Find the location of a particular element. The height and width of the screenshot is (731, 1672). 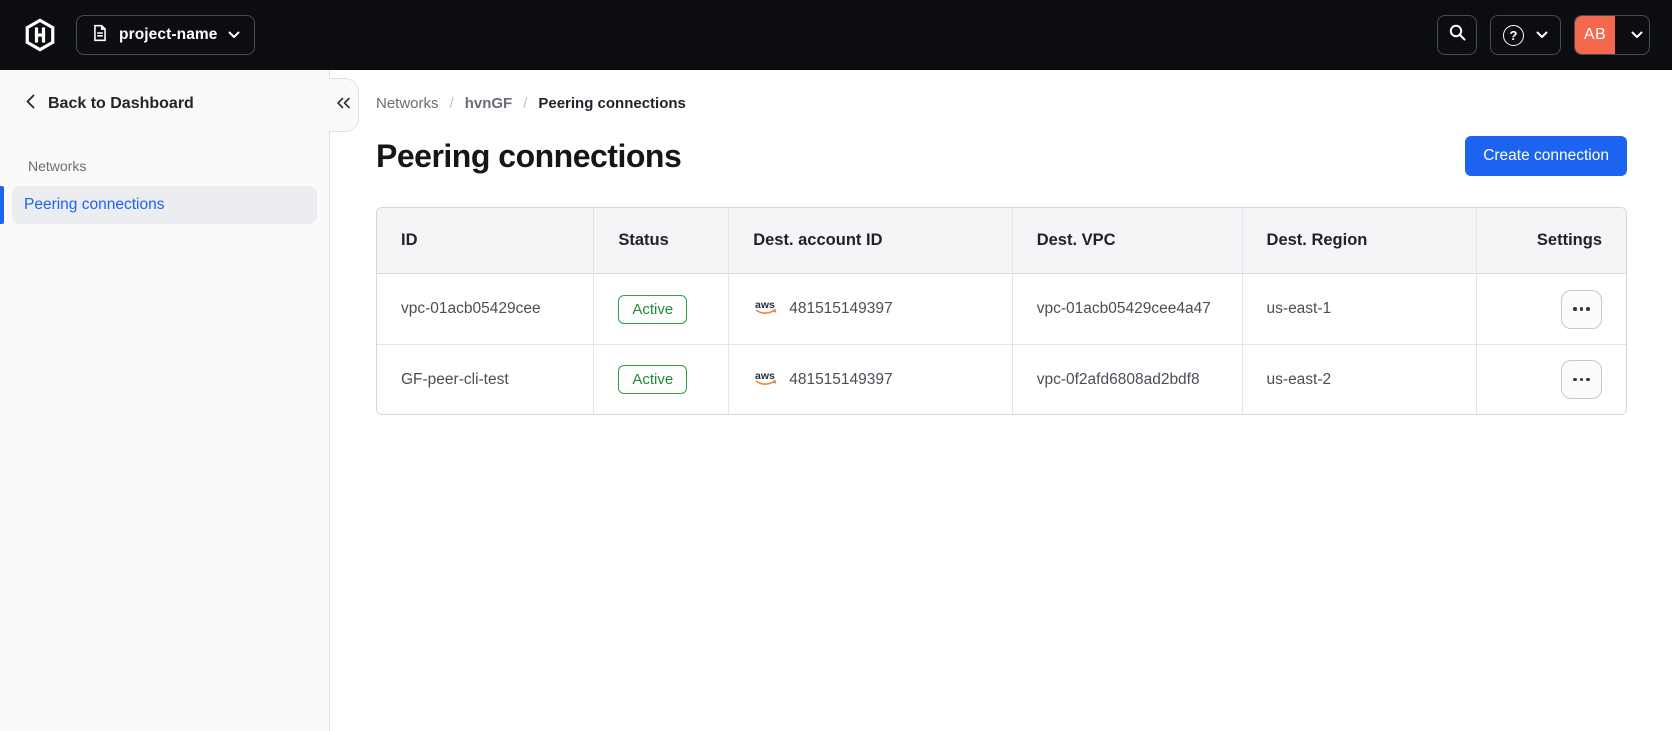

topbar-actions: ? AB is located at coordinates (1543, 35).